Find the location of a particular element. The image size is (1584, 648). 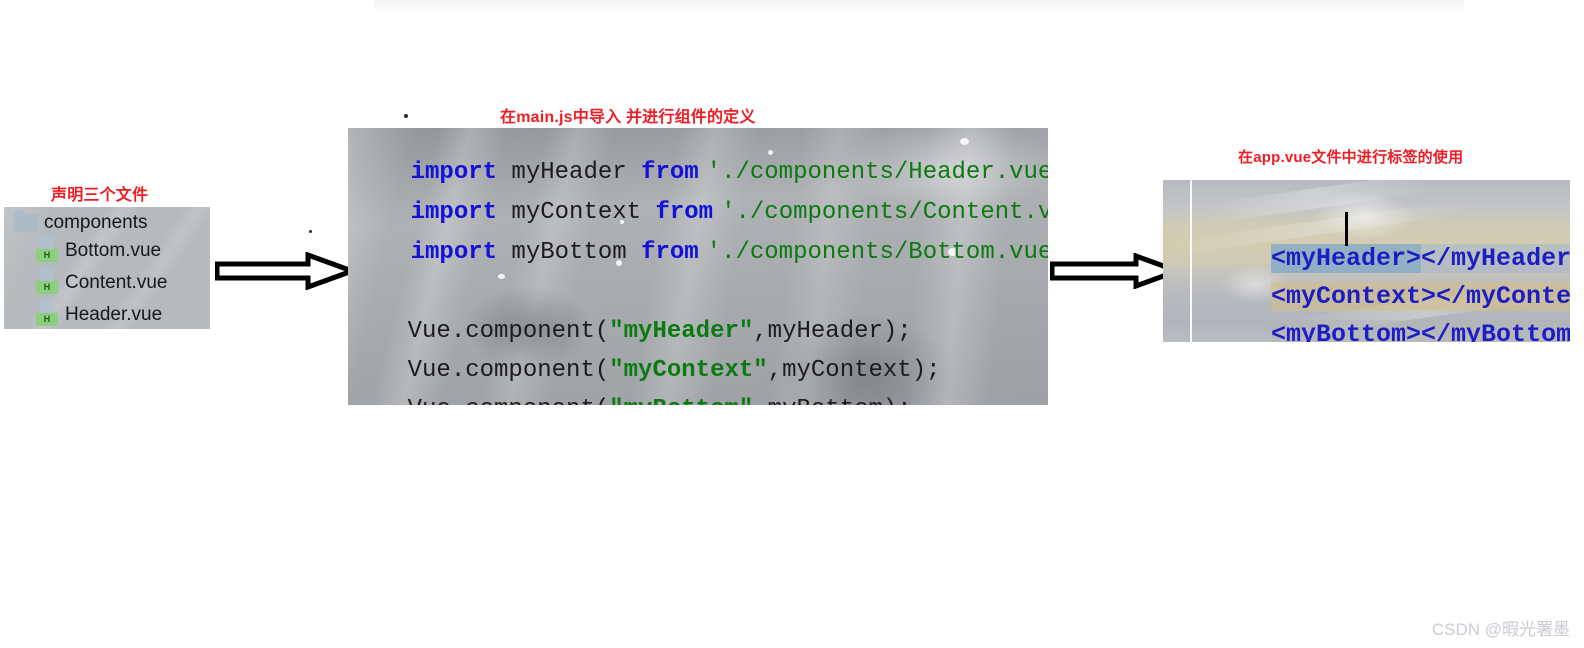

tree-label-components: components is located at coordinates (96, 222).